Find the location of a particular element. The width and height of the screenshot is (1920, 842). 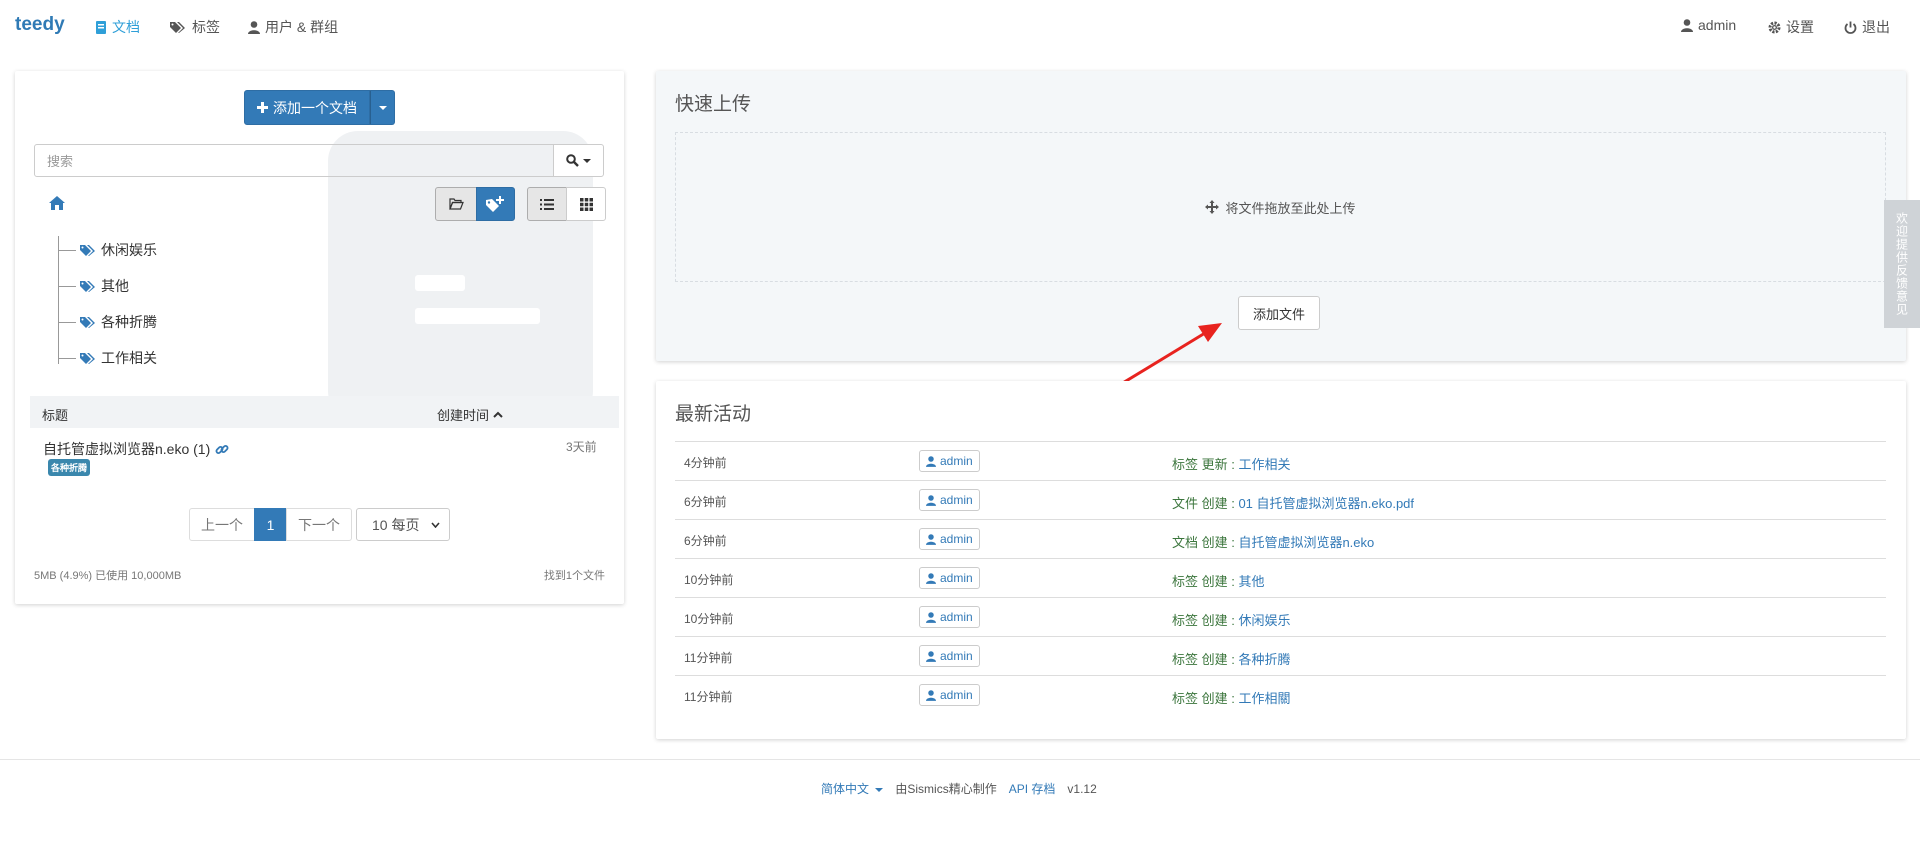

navbar: teedy 文档 标签 用户 & 群组 admin 设置 退出 is located at coordinates (960, 25).